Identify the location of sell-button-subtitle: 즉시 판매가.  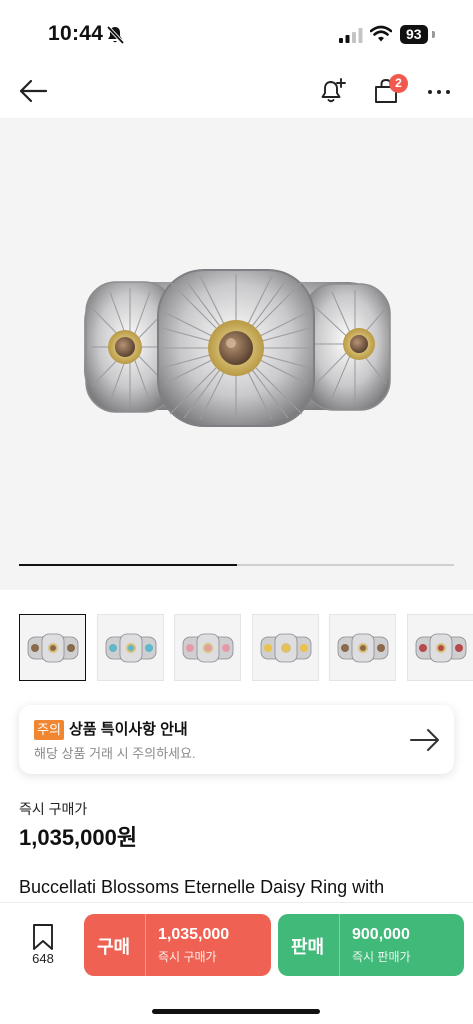
(381, 957).